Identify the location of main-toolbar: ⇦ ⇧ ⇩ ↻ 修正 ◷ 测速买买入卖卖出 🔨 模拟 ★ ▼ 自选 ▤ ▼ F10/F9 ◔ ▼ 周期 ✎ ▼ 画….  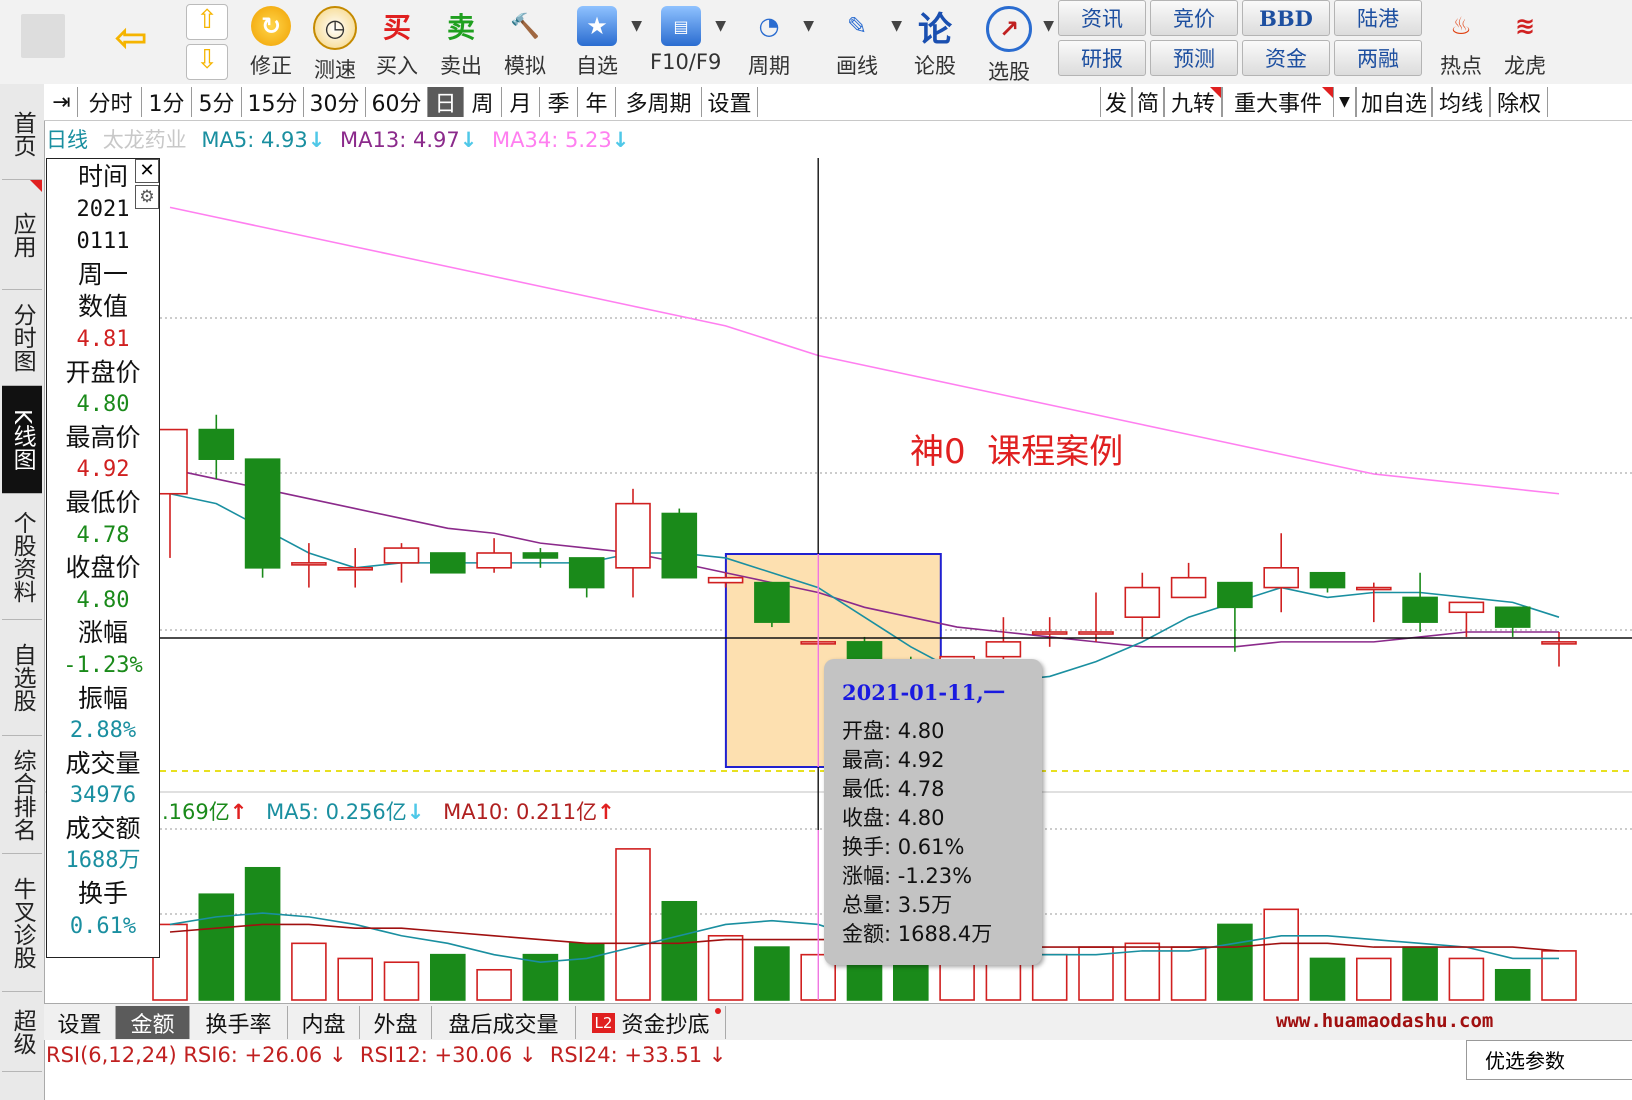
(816, 42).